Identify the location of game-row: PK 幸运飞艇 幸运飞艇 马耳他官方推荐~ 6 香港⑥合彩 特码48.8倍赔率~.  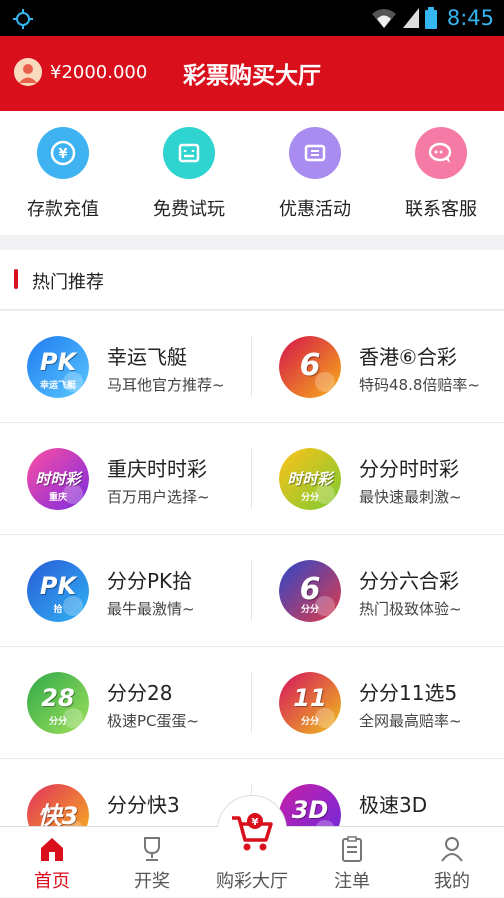
(252, 367).